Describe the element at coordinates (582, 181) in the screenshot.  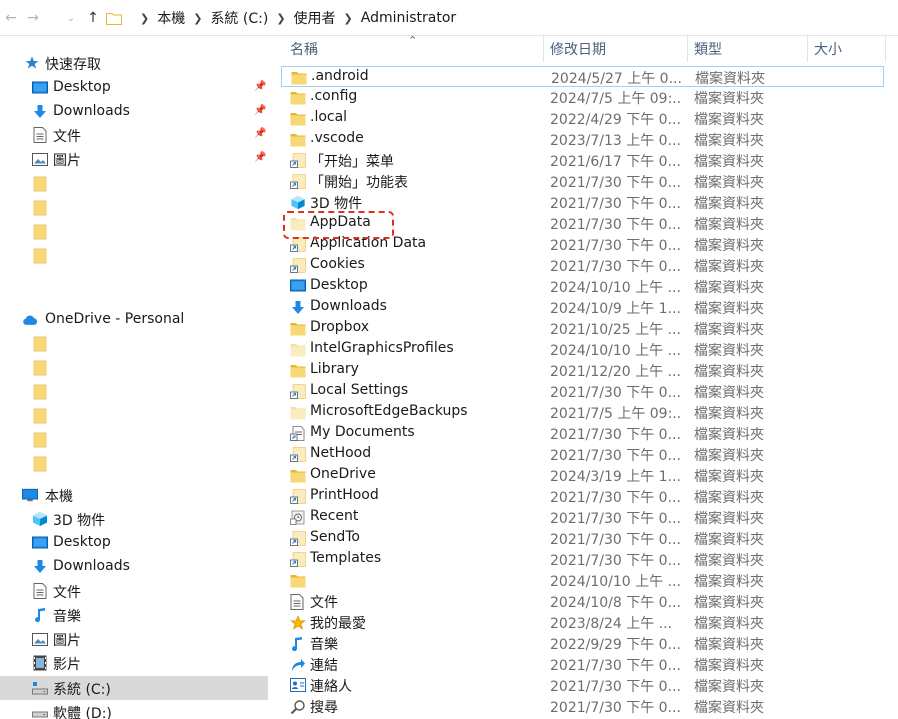
I see `file-row: 「開始」功能表 2021/7/30 下午 0... 檔案資料夾` at that location.